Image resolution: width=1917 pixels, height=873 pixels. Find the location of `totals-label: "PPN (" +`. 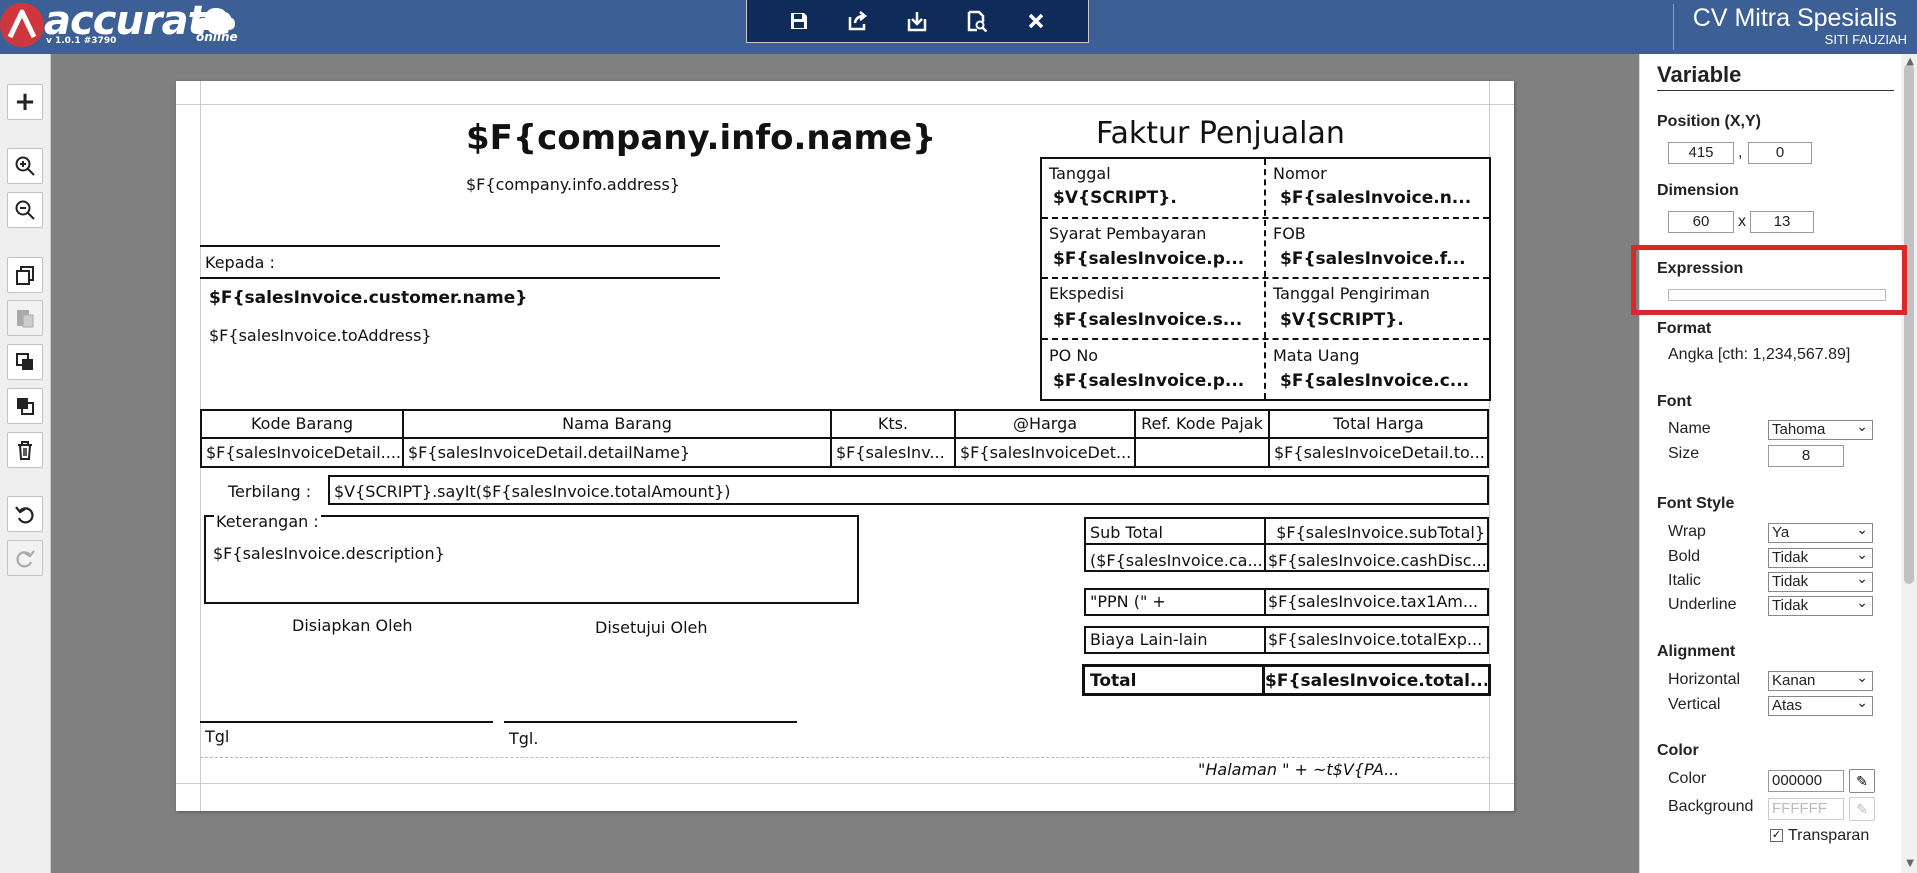

totals-label: "PPN (" + is located at coordinates (1128, 601).